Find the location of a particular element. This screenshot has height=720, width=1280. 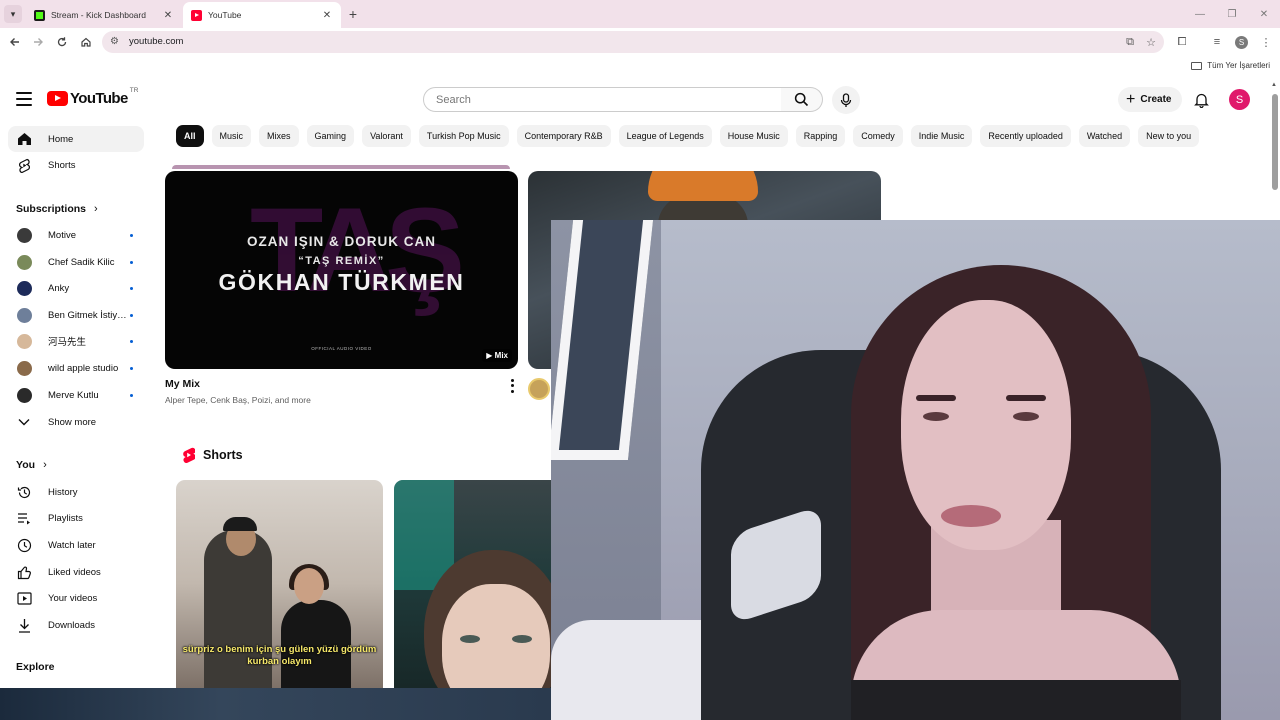

menu-icon is located at coordinates (24, 99).